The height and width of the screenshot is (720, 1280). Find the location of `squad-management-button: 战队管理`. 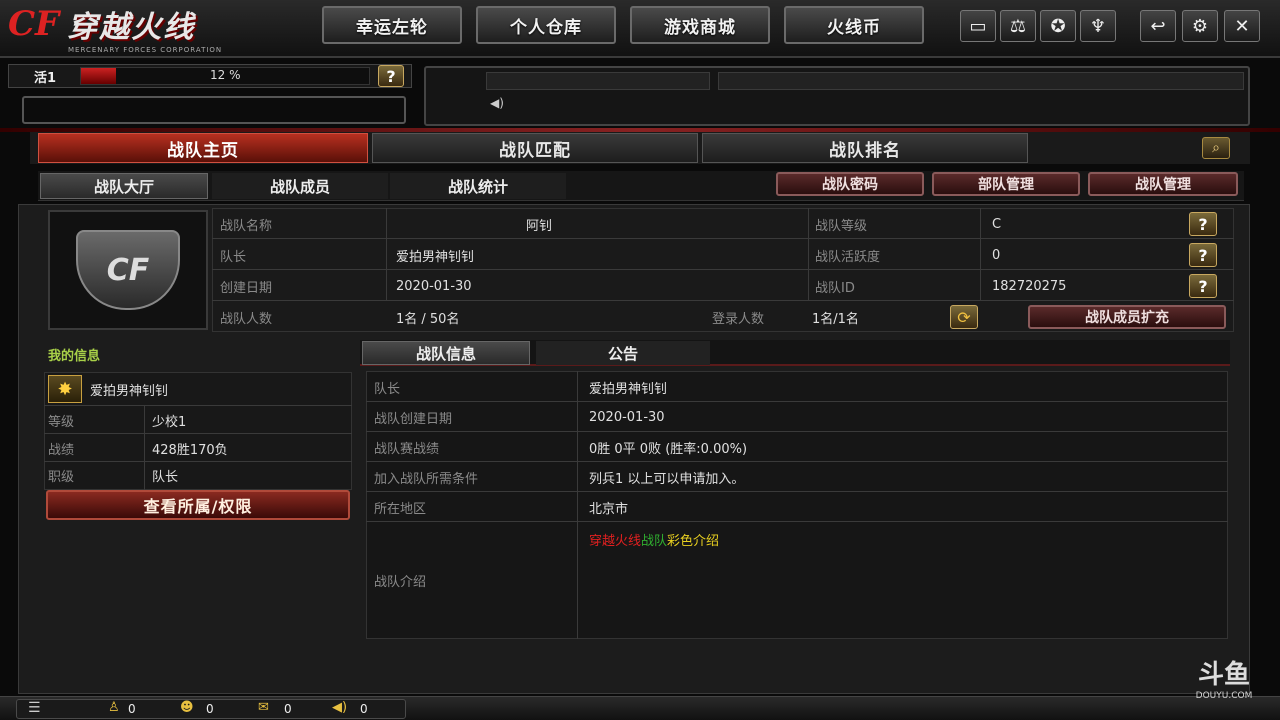

squad-management-button: 战队管理 is located at coordinates (1163, 184).